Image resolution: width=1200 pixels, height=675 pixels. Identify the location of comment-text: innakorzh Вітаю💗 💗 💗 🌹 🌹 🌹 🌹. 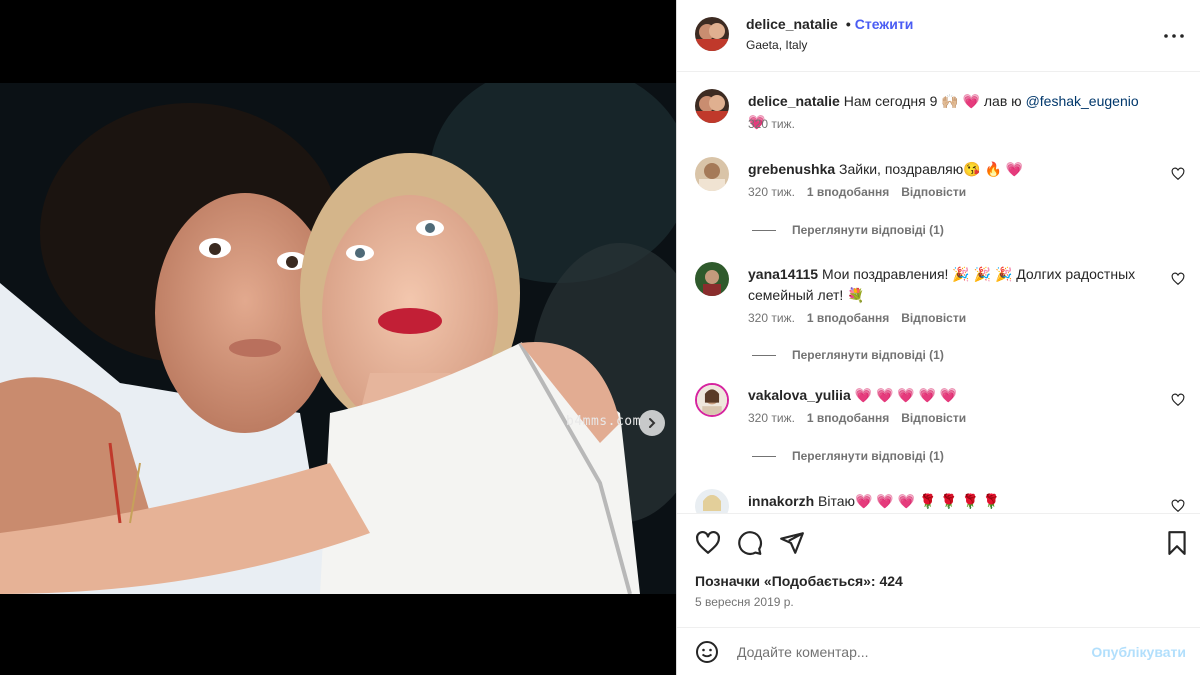
(953, 501).